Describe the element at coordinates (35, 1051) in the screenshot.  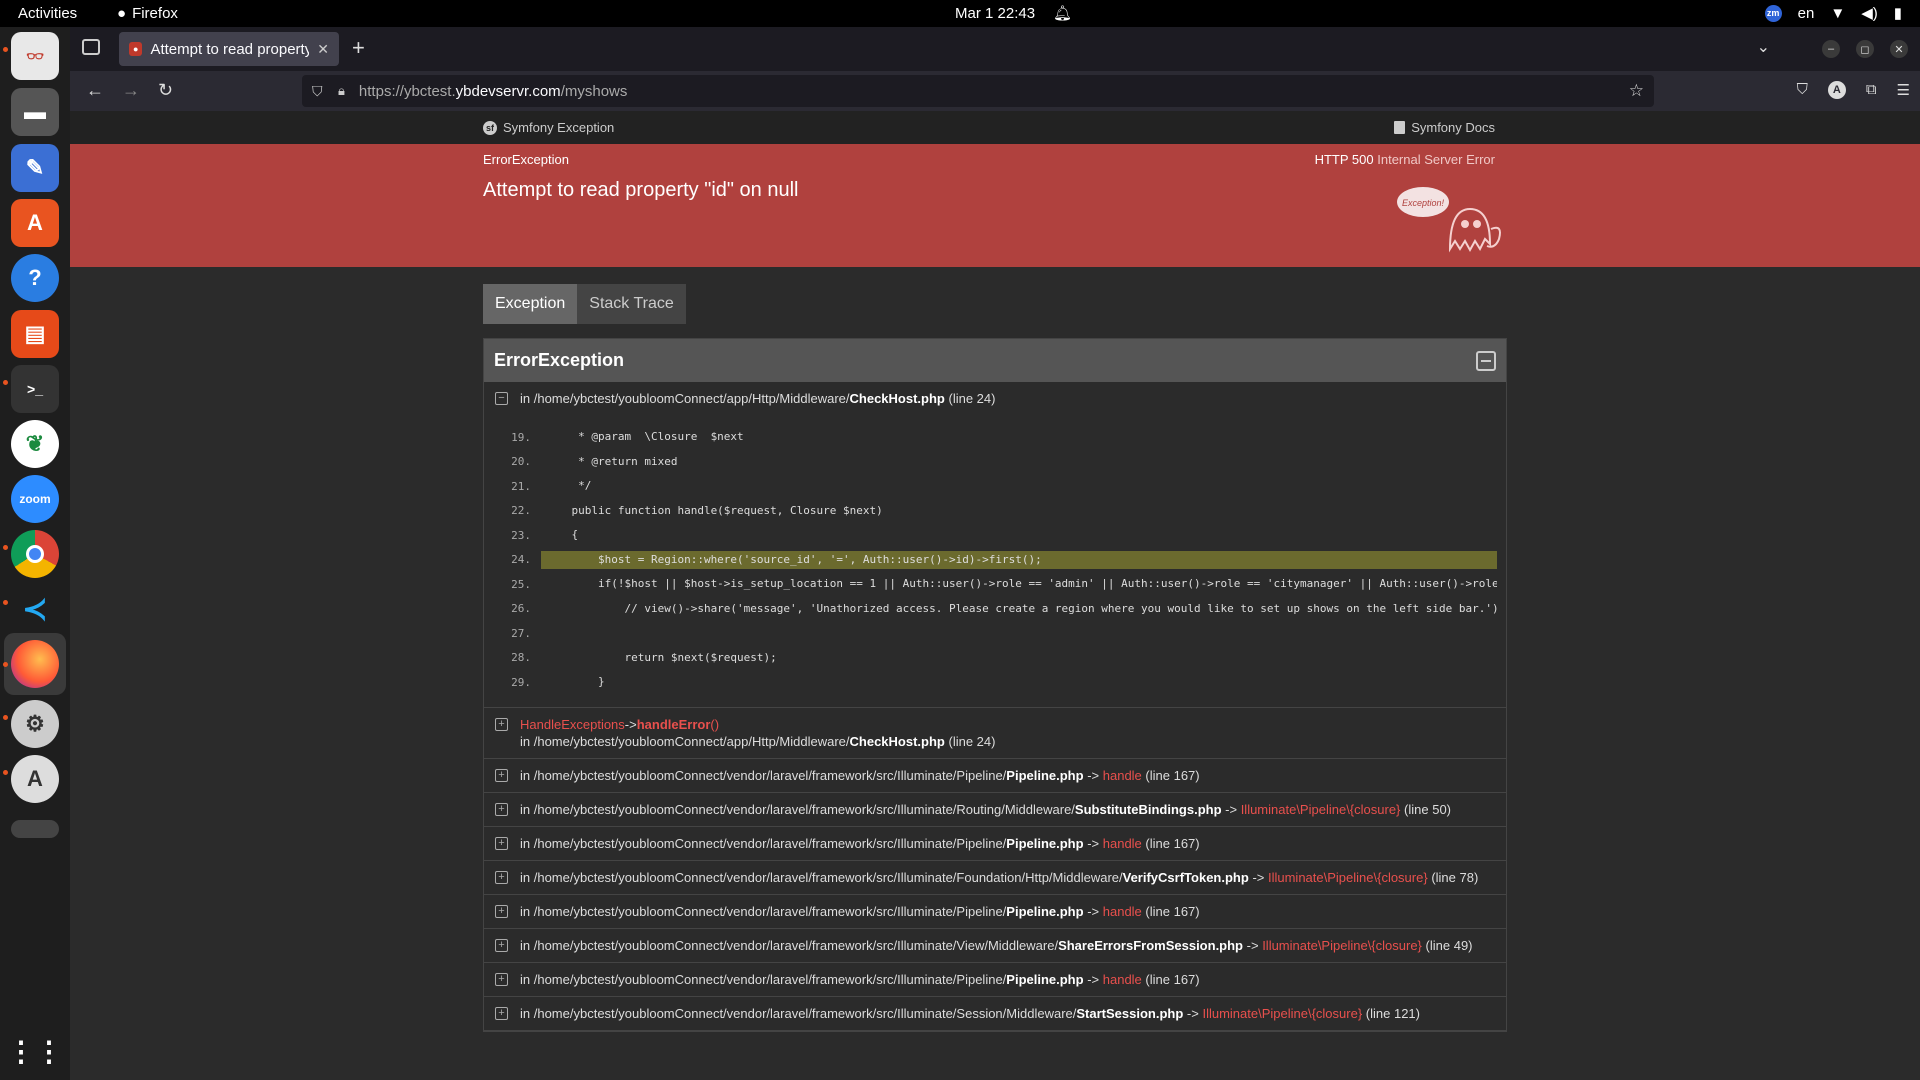
I see `show-apps-icon: ⋮⋮` at that location.